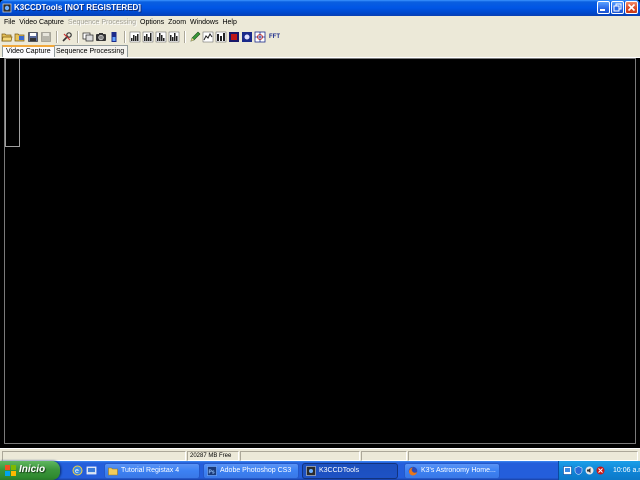 Image resolution: width=640 pixels, height=480 pixels. I want to click on clock: 10:06 a.m., so click(626, 470).